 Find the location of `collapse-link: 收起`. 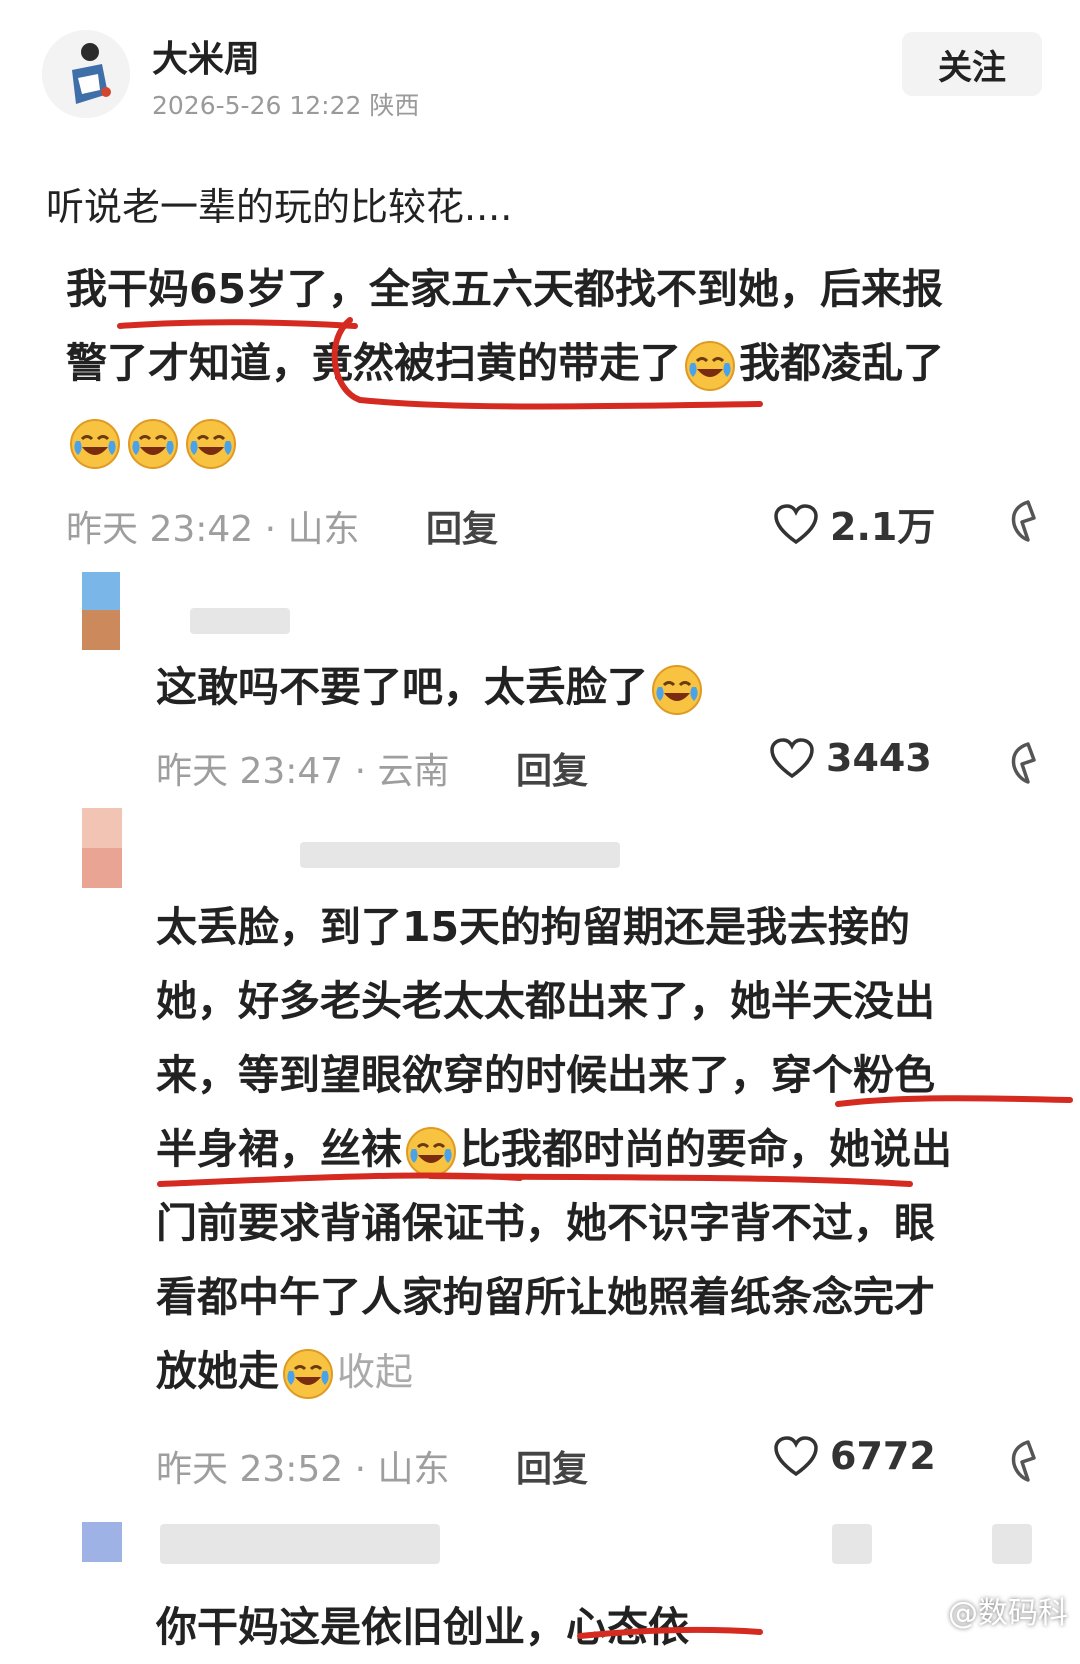

collapse-link: 收起 is located at coordinates (375, 1372).